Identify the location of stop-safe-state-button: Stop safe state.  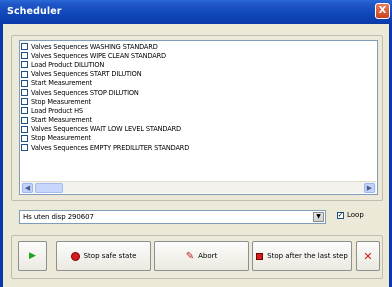
(103, 256).